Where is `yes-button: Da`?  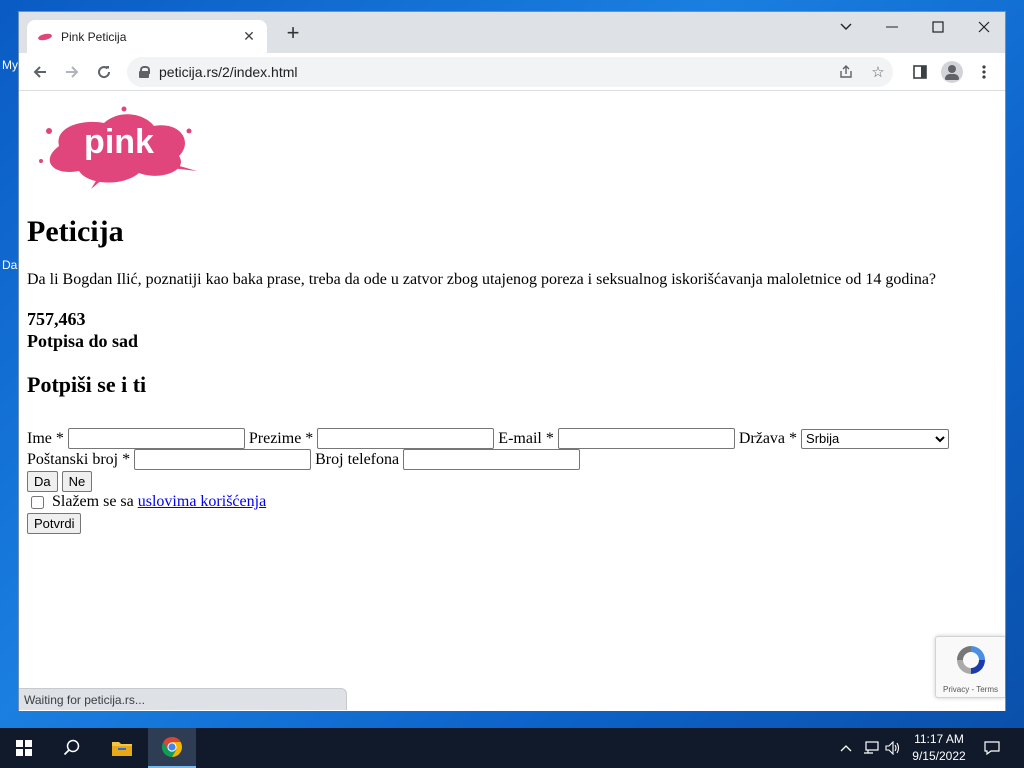
yes-button: Da is located at coordinates (42, 481).